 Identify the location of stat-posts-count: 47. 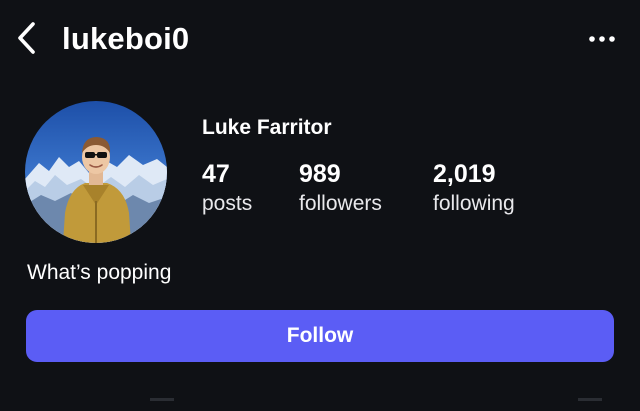
(216, 174).